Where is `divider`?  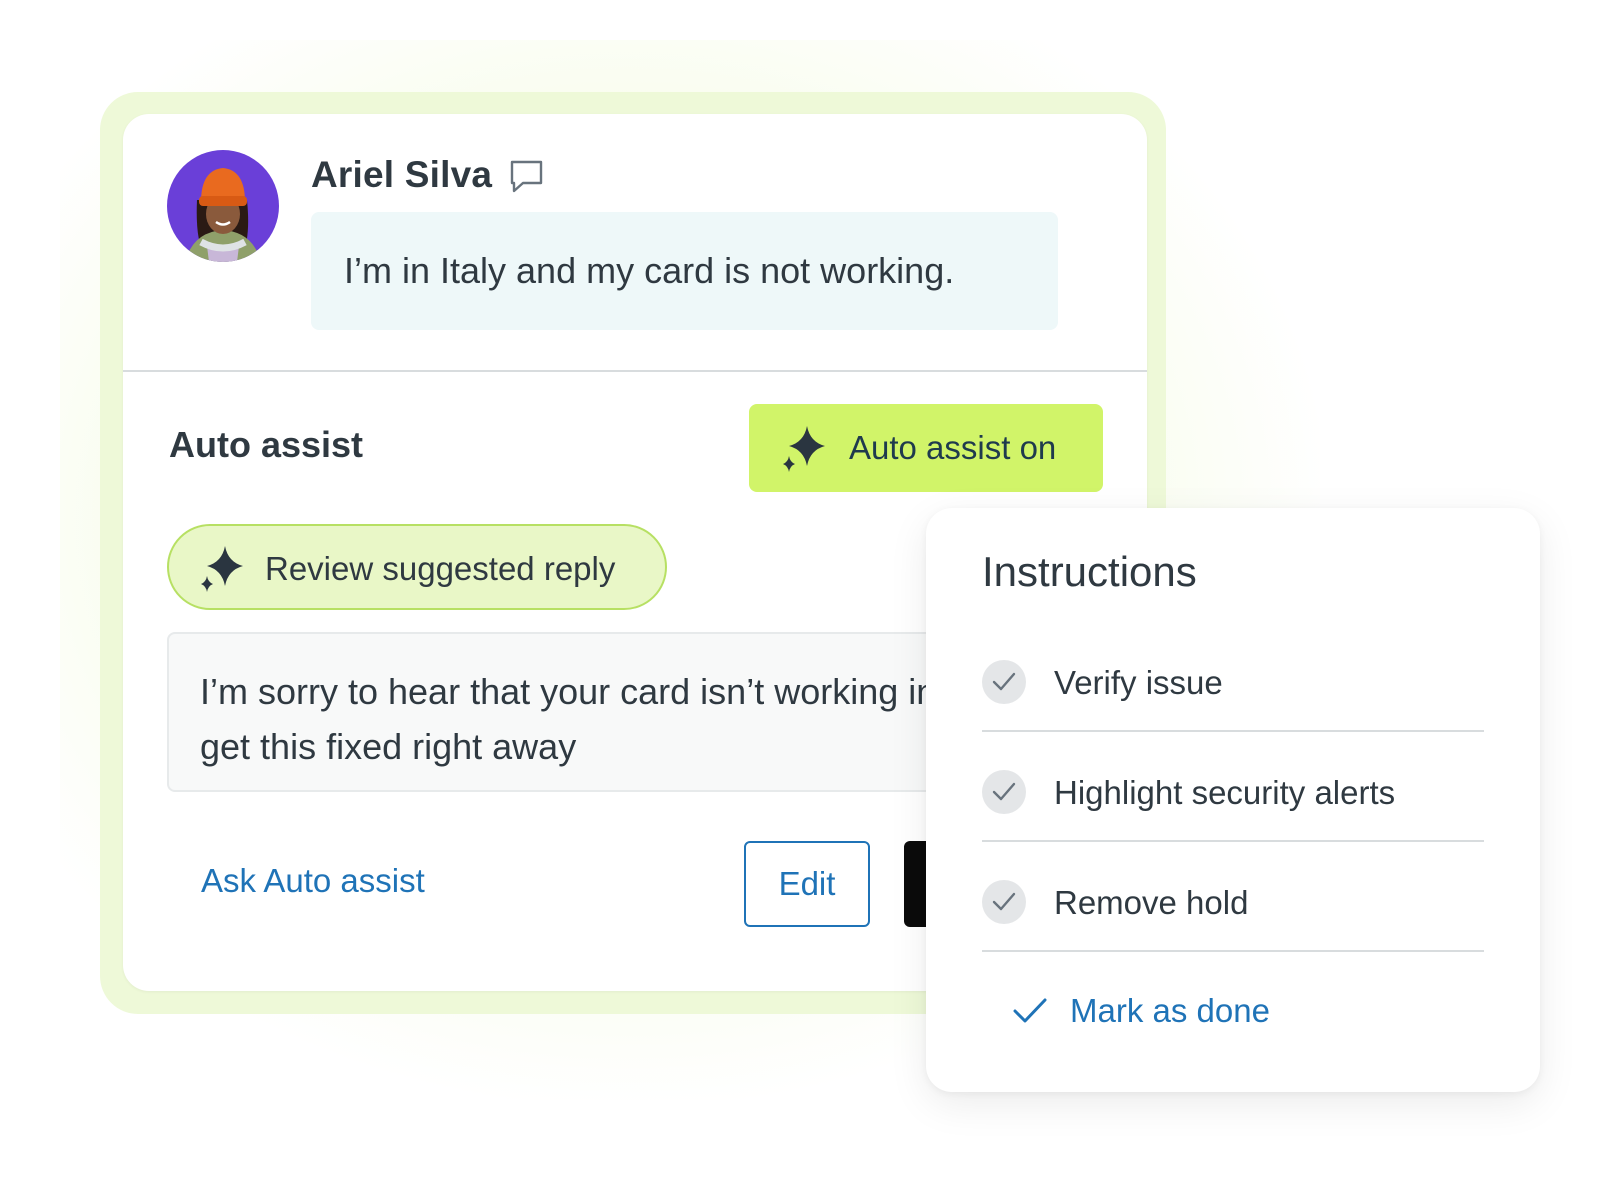
divider is located at coordinates (635, 371).